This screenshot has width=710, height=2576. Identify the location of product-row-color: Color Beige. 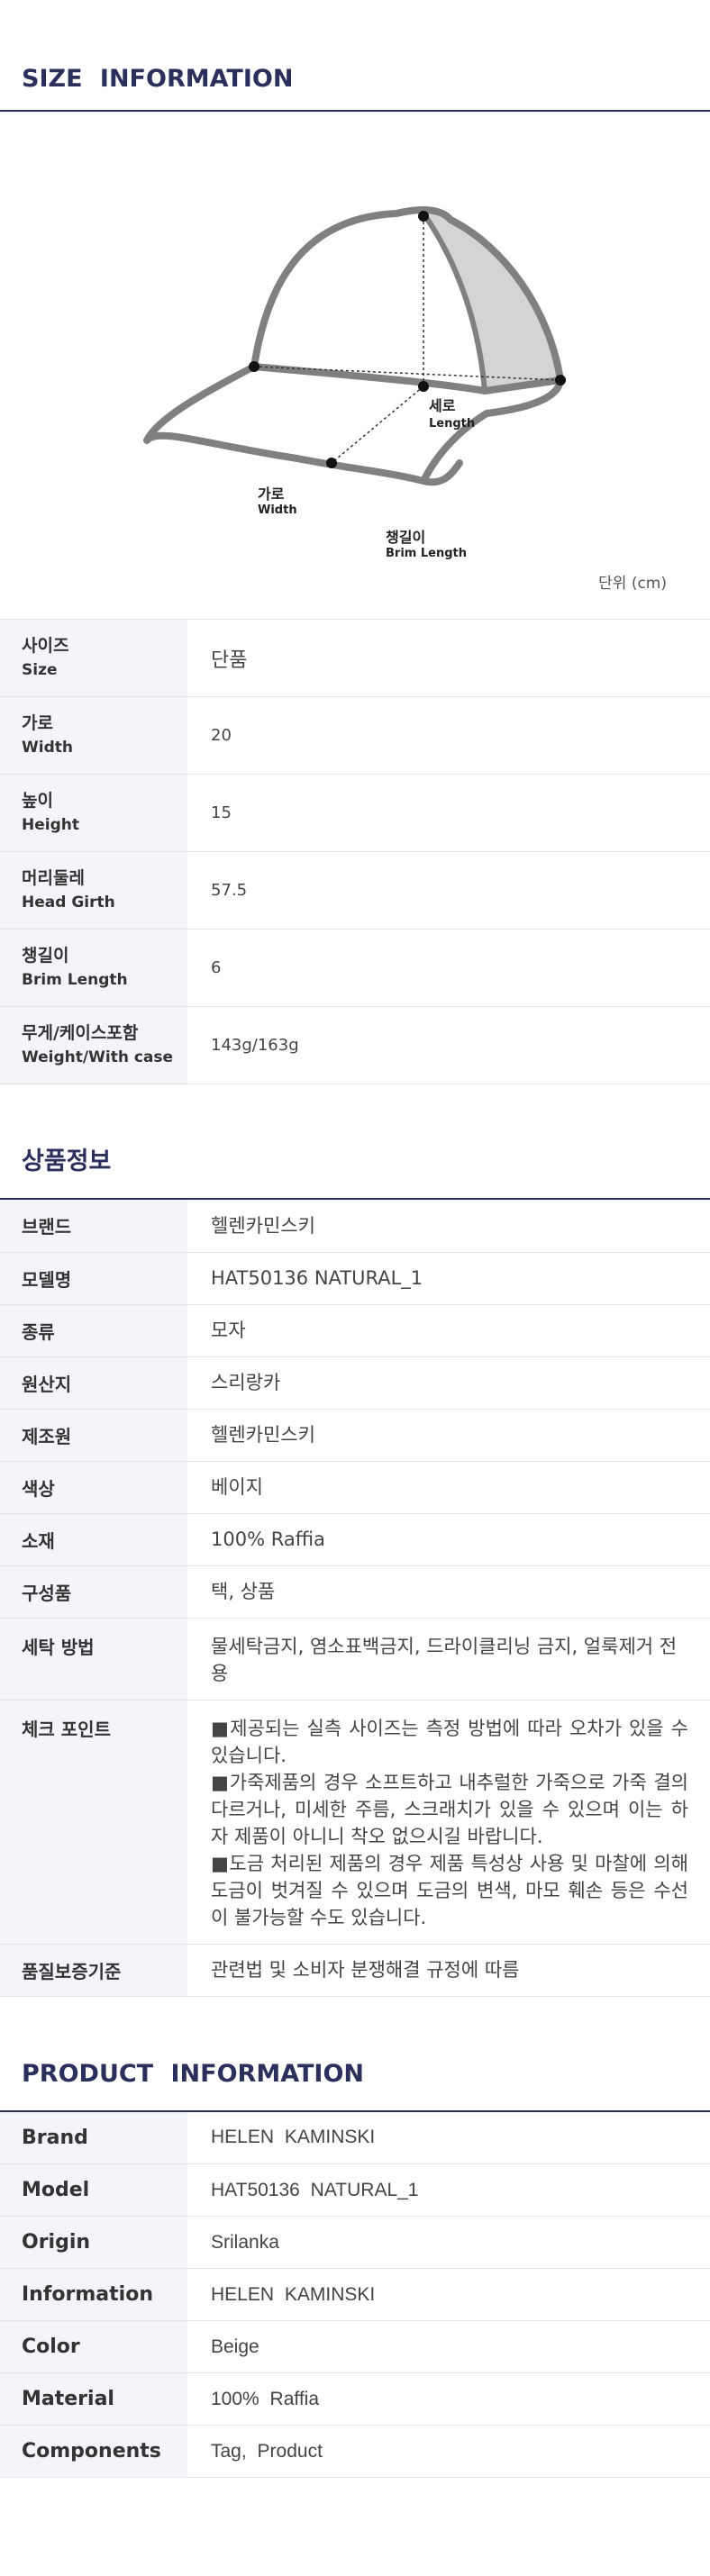
(355, 2346).